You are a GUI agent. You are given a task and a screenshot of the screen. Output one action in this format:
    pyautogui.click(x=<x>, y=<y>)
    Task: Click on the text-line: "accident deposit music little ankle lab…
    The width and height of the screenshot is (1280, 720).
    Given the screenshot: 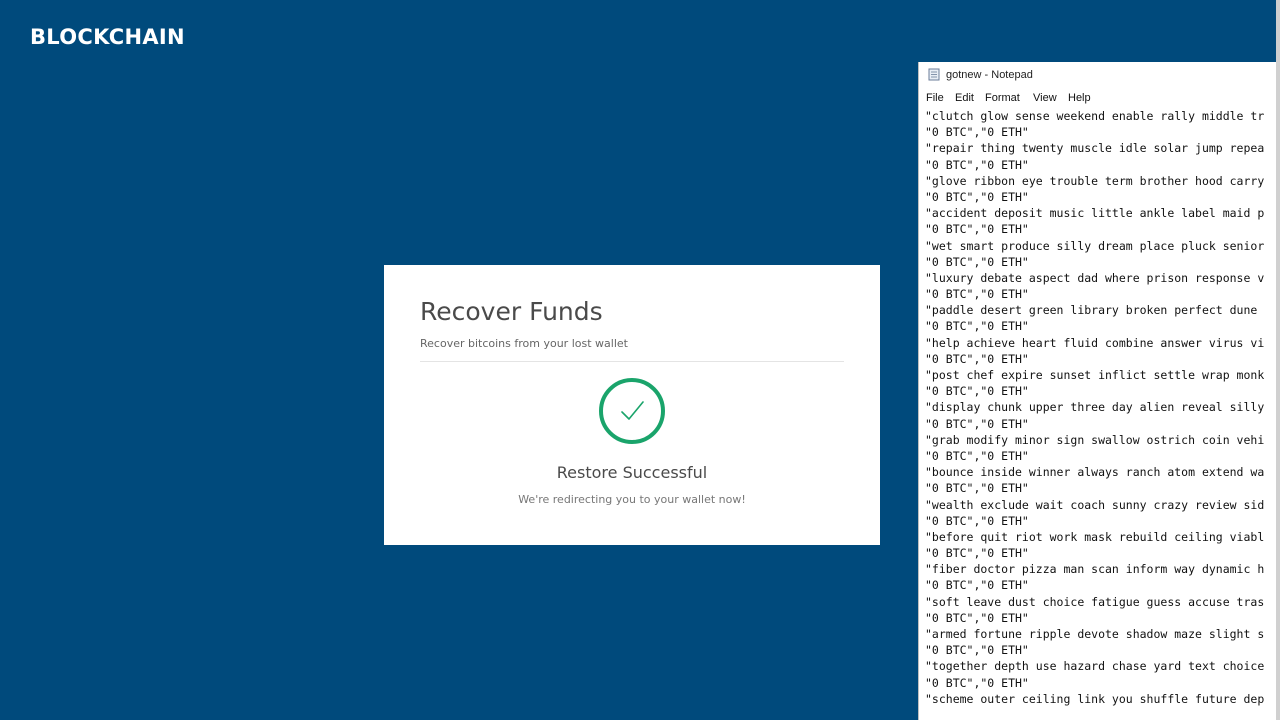 What is the action you would take?
    pyautogui.click(x=1095, y=213)
    